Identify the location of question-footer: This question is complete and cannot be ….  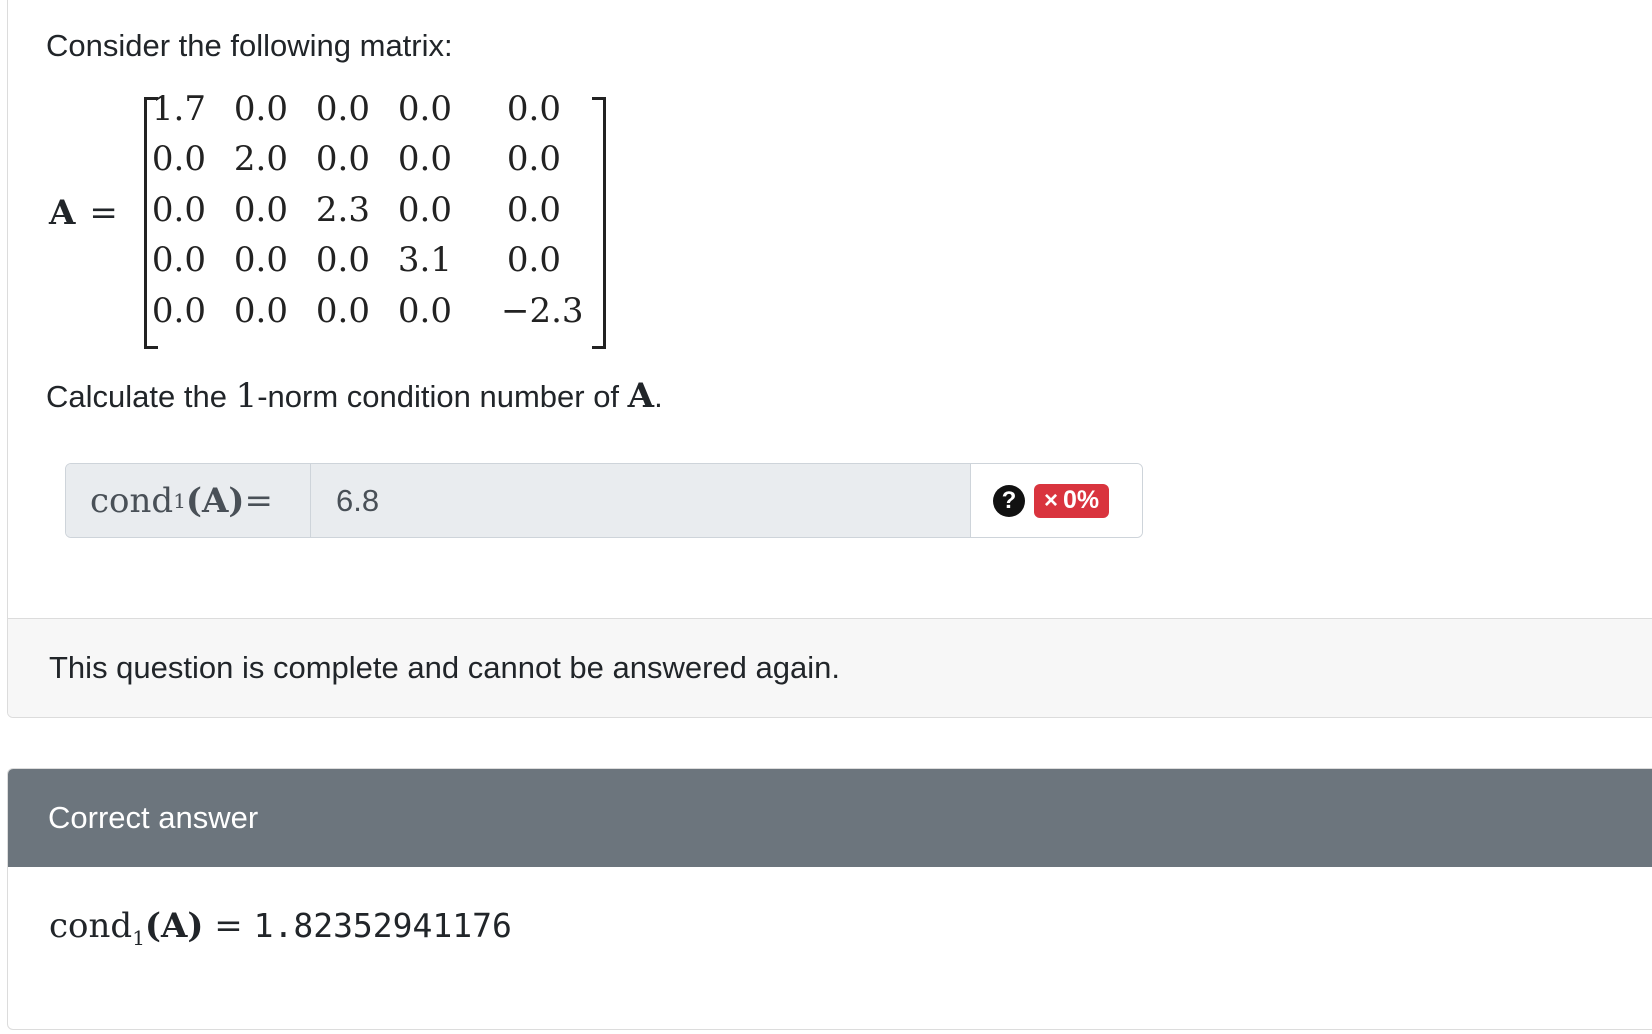
(830, 667).